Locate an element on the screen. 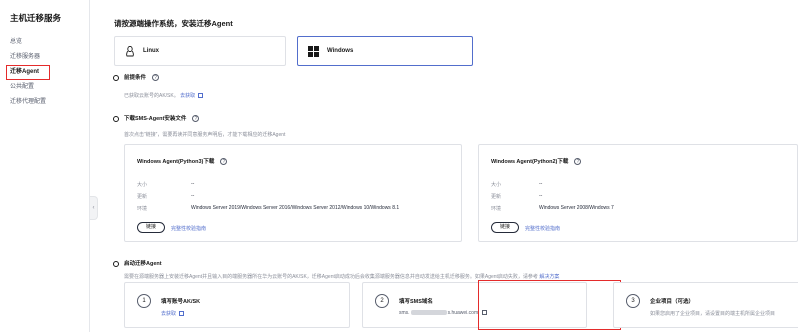 This screenshot has height=332, width=798. step-number: 2 is located at coordinates (382, 301).